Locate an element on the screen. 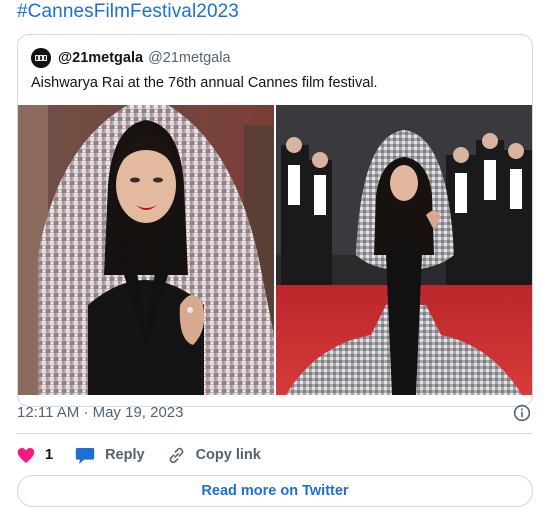 This screenshot has width=558, height=509. divider is located at coordinates (275, 433).